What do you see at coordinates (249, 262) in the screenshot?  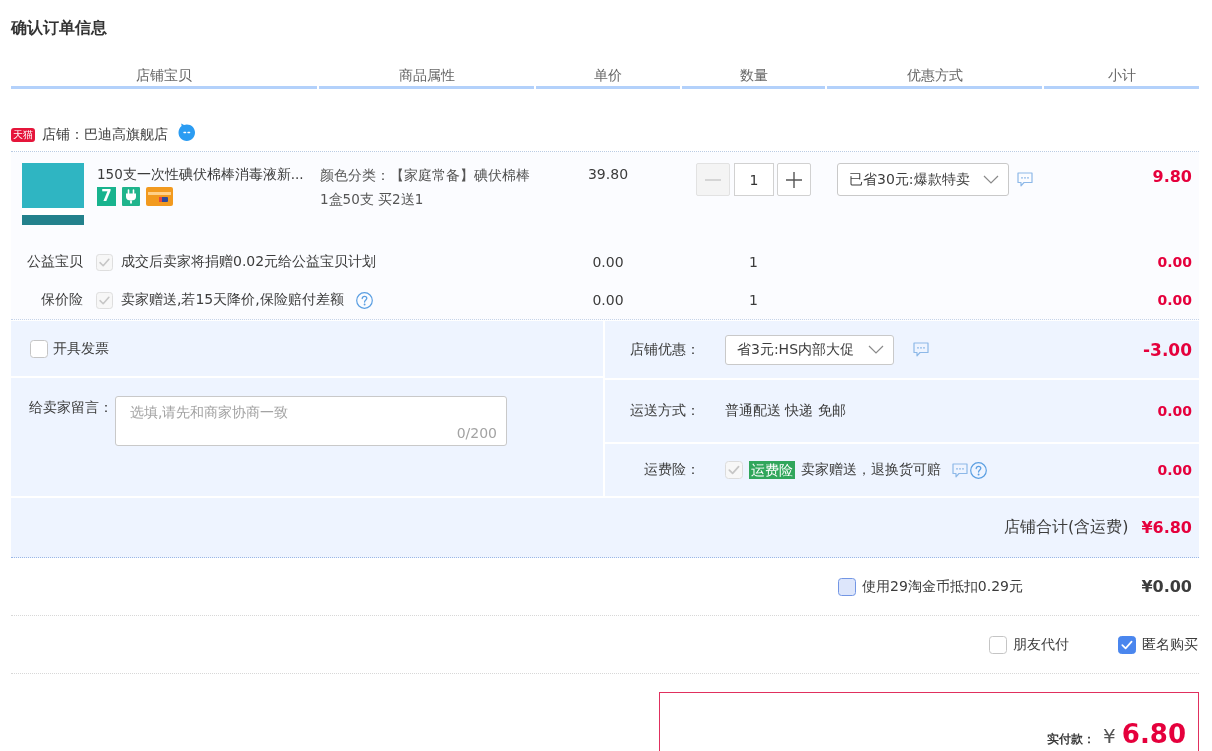 I see `service-description: 成交后卖家将捐赠0.02元给公益宝贝计划` at bounding box center [249, 262].